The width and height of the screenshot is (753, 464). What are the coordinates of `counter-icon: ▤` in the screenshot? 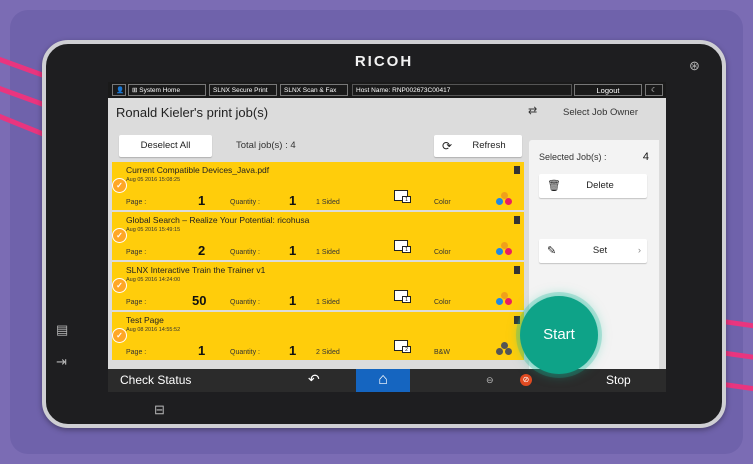 It's located at (62, 330).